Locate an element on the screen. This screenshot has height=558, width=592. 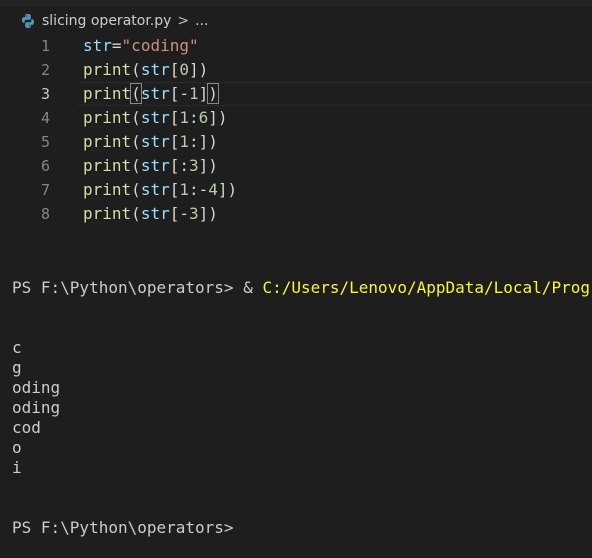
code-line: 4 print(str[1:6]) is located at coordinates (296, 118).